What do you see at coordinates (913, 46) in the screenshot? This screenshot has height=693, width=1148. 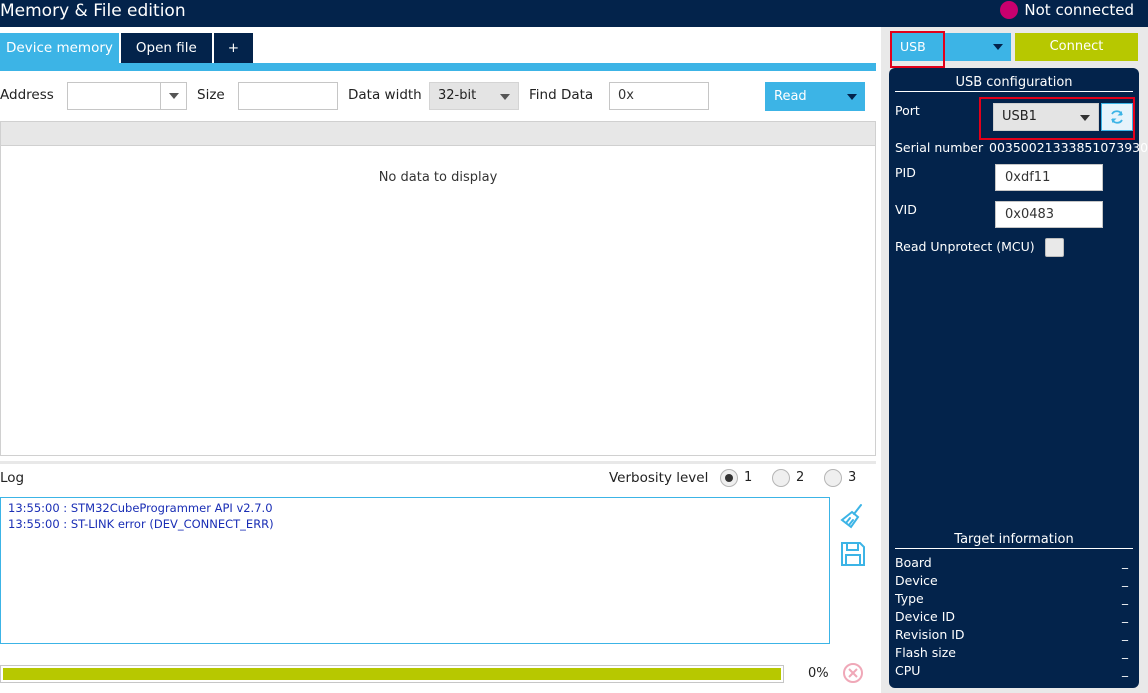 I see `interface-value: USB` at bounding box center [913, 46].